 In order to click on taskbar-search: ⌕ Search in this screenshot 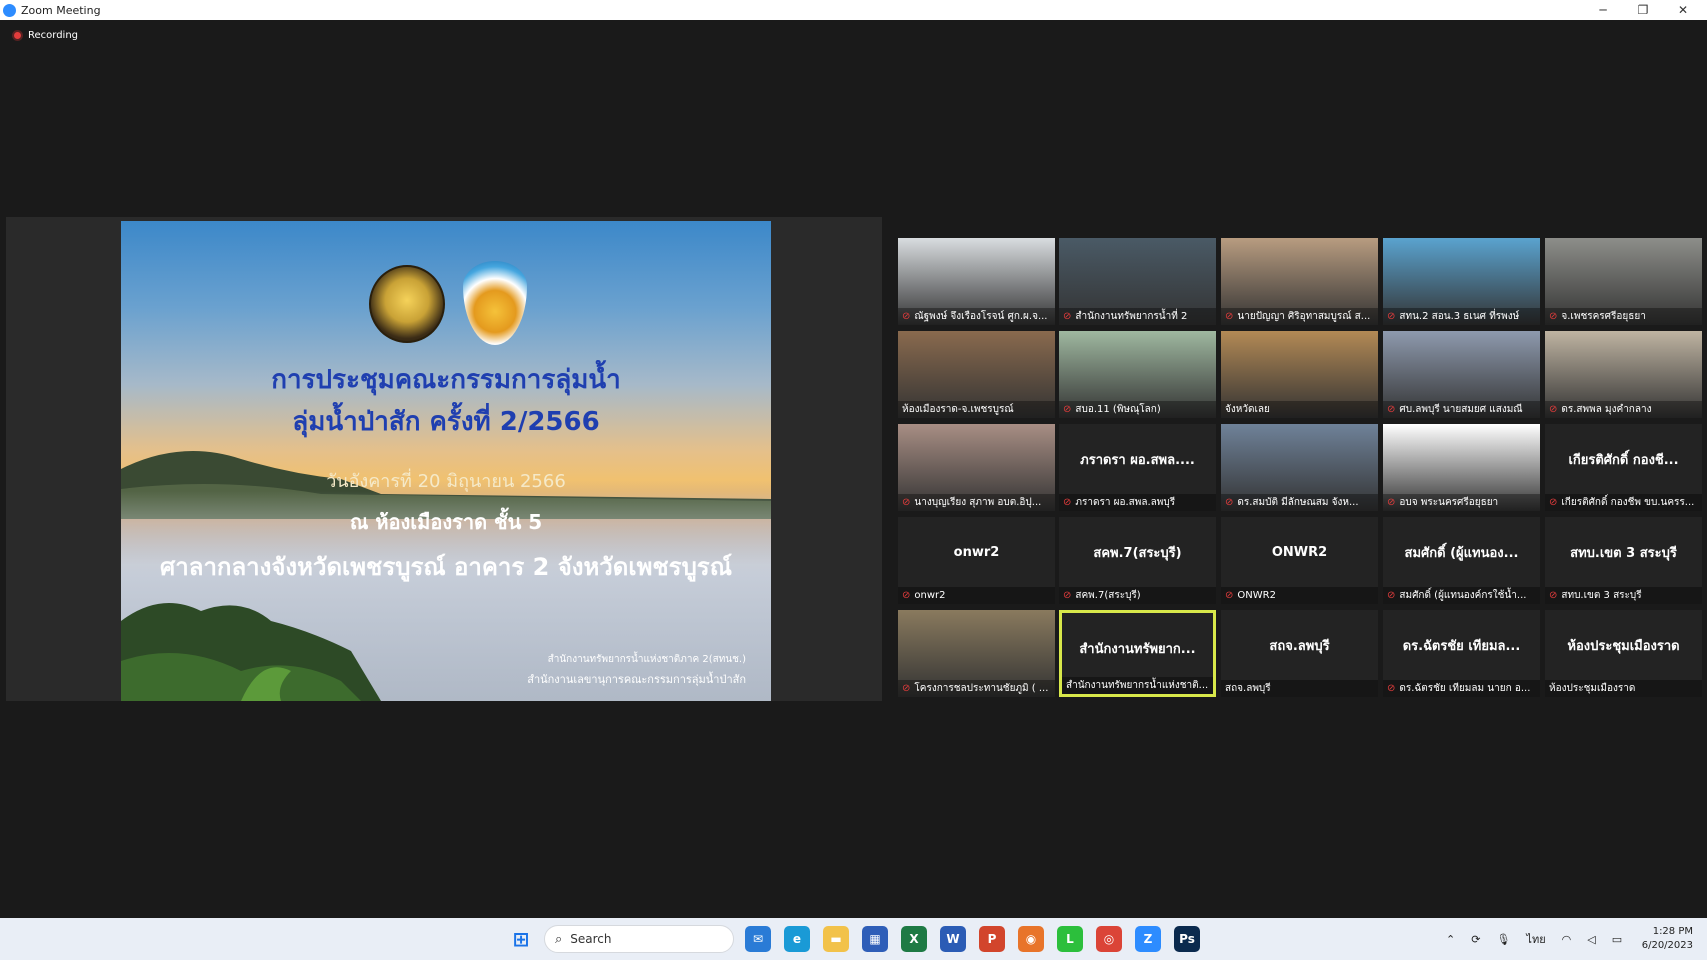, I will do `click(639, 939)`.